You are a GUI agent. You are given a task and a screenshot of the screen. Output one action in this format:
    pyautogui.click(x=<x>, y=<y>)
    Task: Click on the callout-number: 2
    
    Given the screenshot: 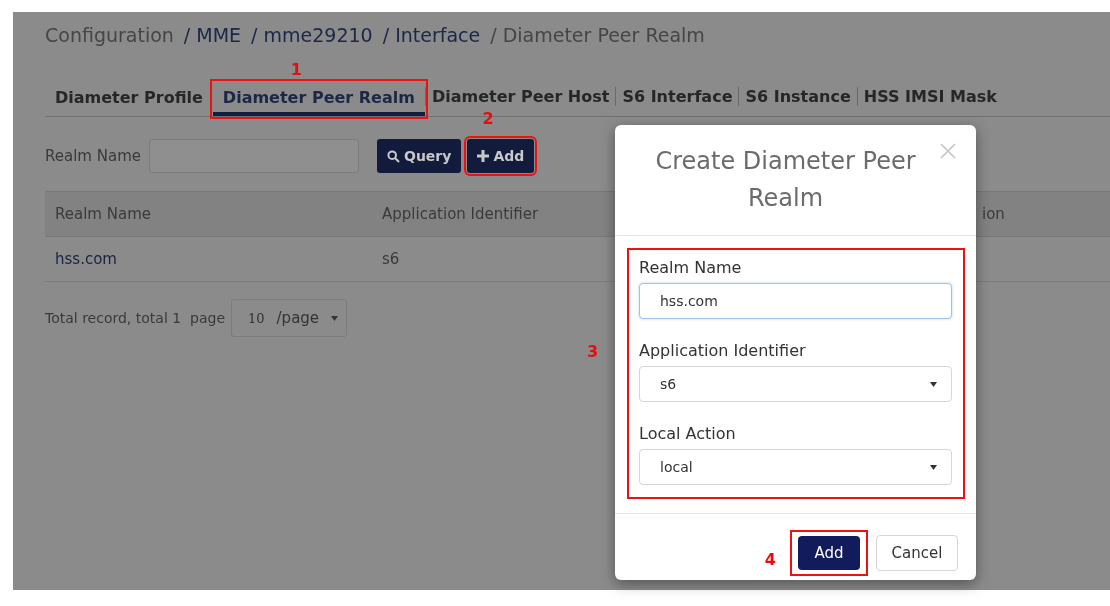 What is the action you would take?
    pyautogui.click(x=488, y=118)
    